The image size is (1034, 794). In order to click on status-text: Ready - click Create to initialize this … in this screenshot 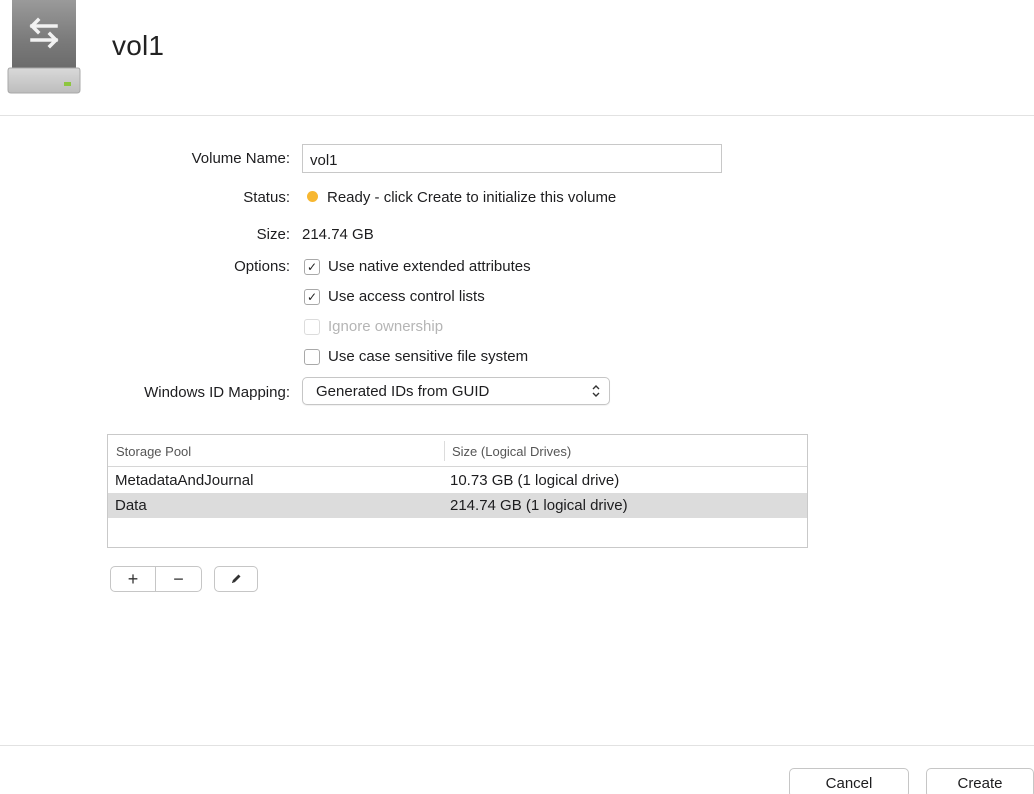, I will do `click(472, 197)`.